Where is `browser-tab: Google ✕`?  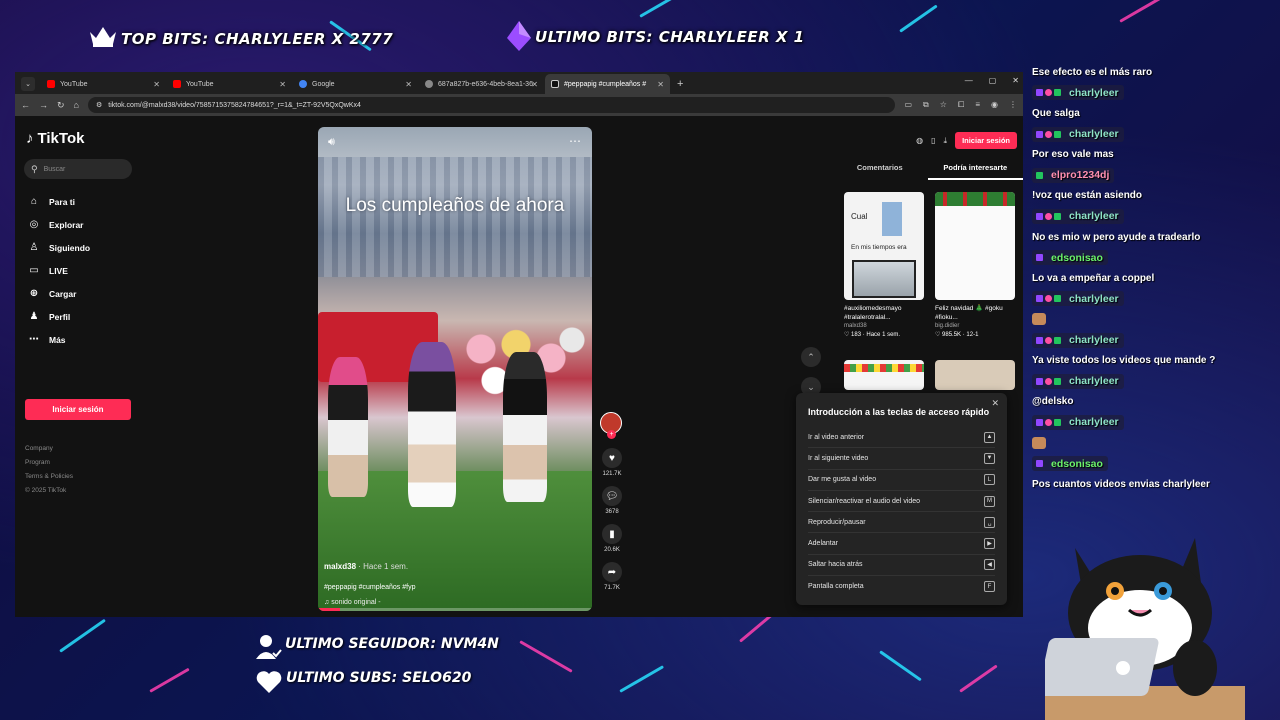
browser-tab: Google ✕ is located at coordinates (355, 84).